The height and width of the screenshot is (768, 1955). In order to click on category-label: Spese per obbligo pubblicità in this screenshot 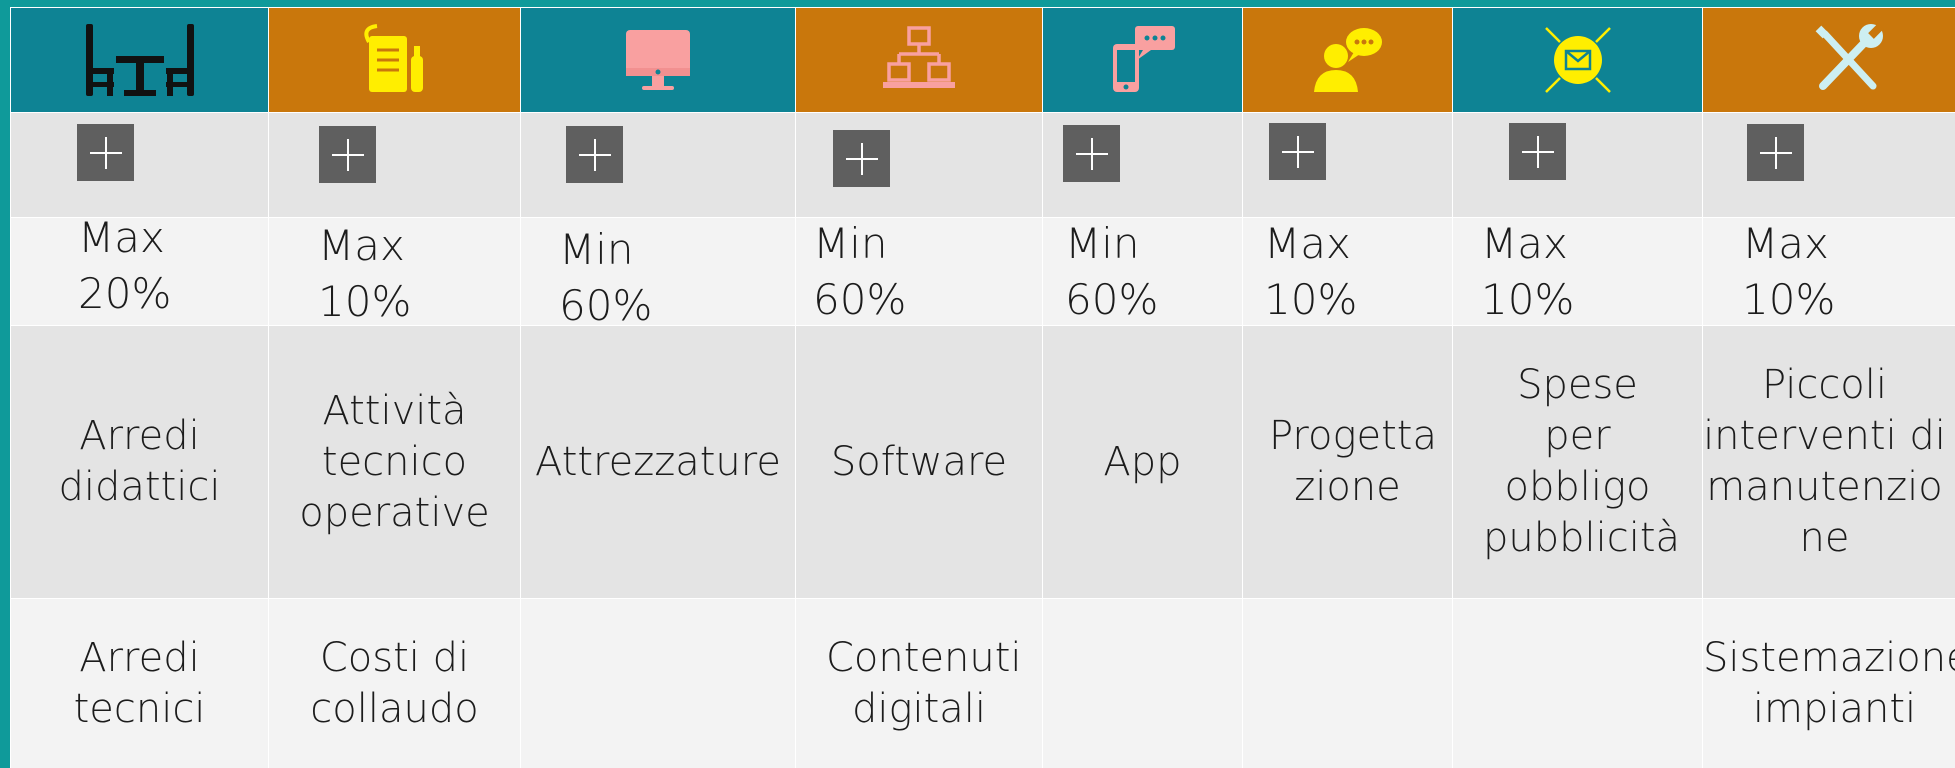, I will do `click(1582, 461)`.